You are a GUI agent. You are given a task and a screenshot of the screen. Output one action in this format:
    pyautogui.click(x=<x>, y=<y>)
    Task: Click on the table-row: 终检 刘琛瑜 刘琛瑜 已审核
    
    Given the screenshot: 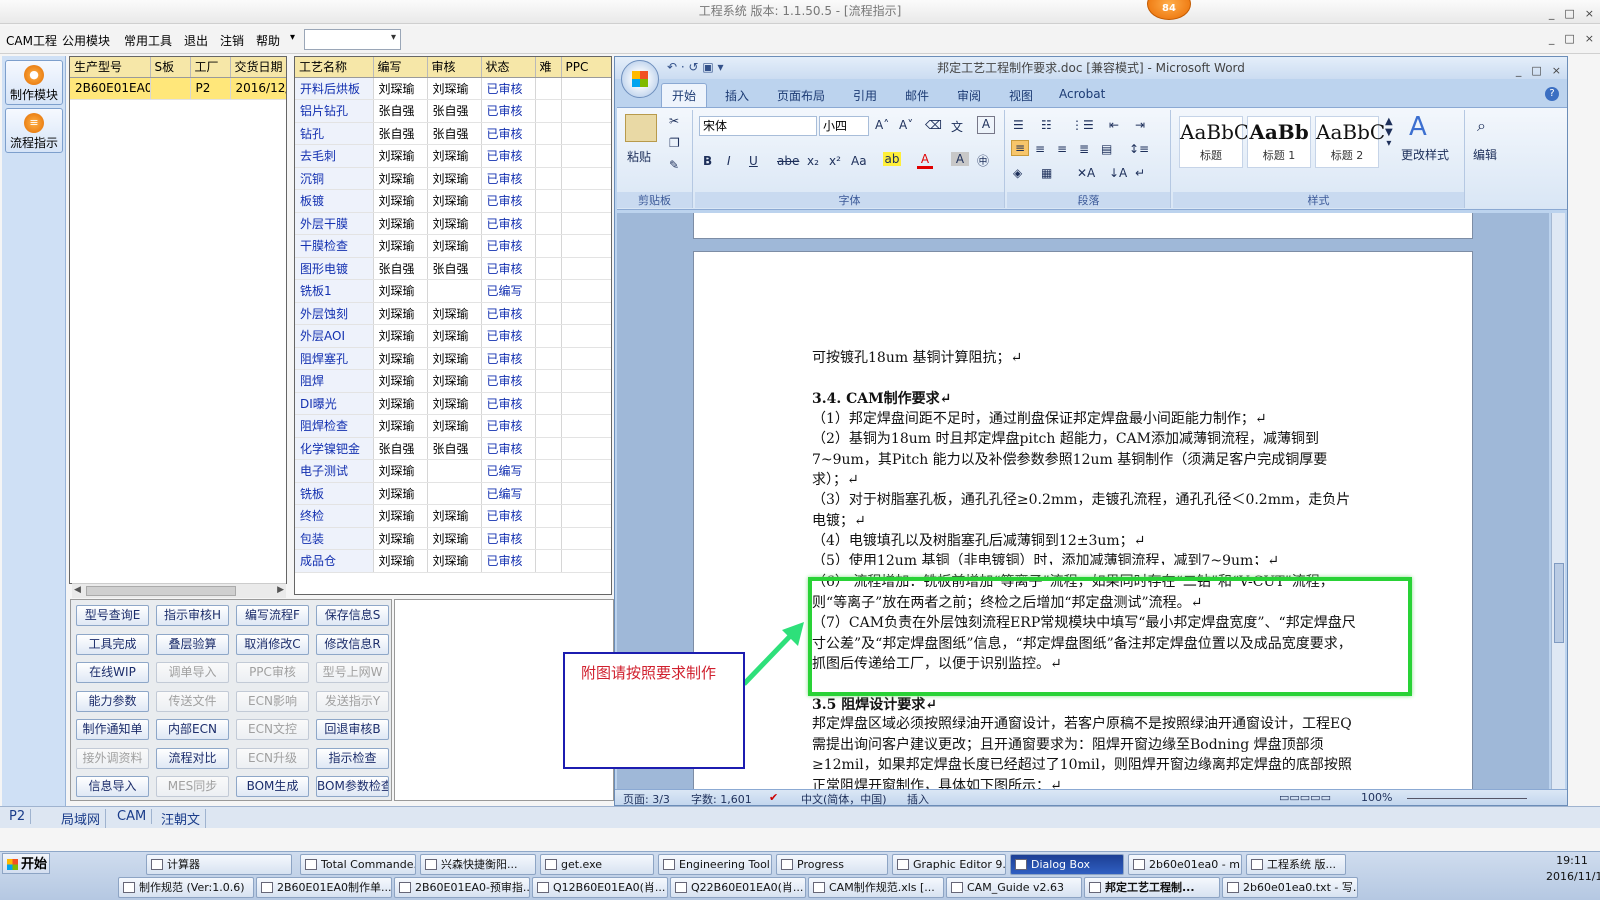 What is the action you would take?
    pyautogui.click(x=453, y=516)
    